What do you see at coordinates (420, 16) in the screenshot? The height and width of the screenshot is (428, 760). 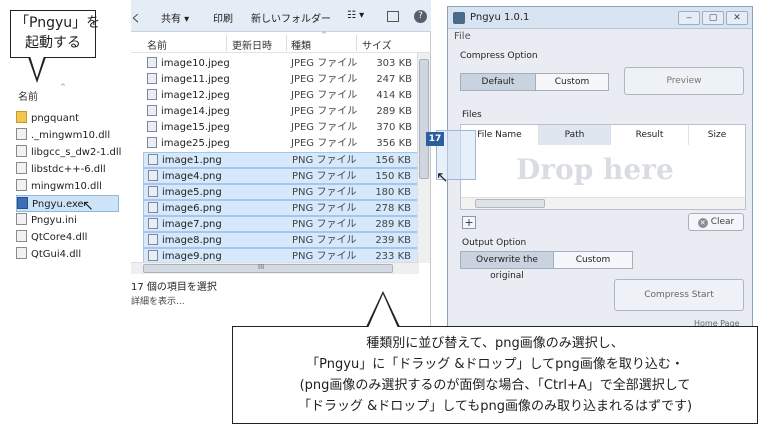 I see `help-icon: ?` at bounding box center [420, 16].